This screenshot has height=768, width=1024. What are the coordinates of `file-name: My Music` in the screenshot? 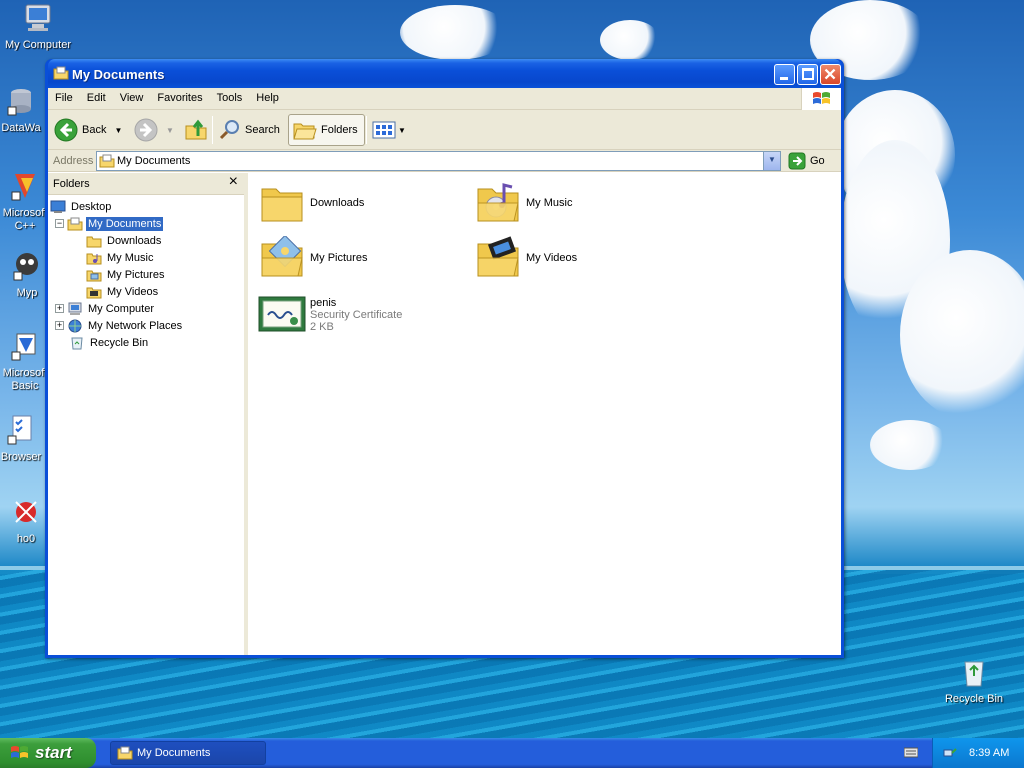 It's located at (549, 203).